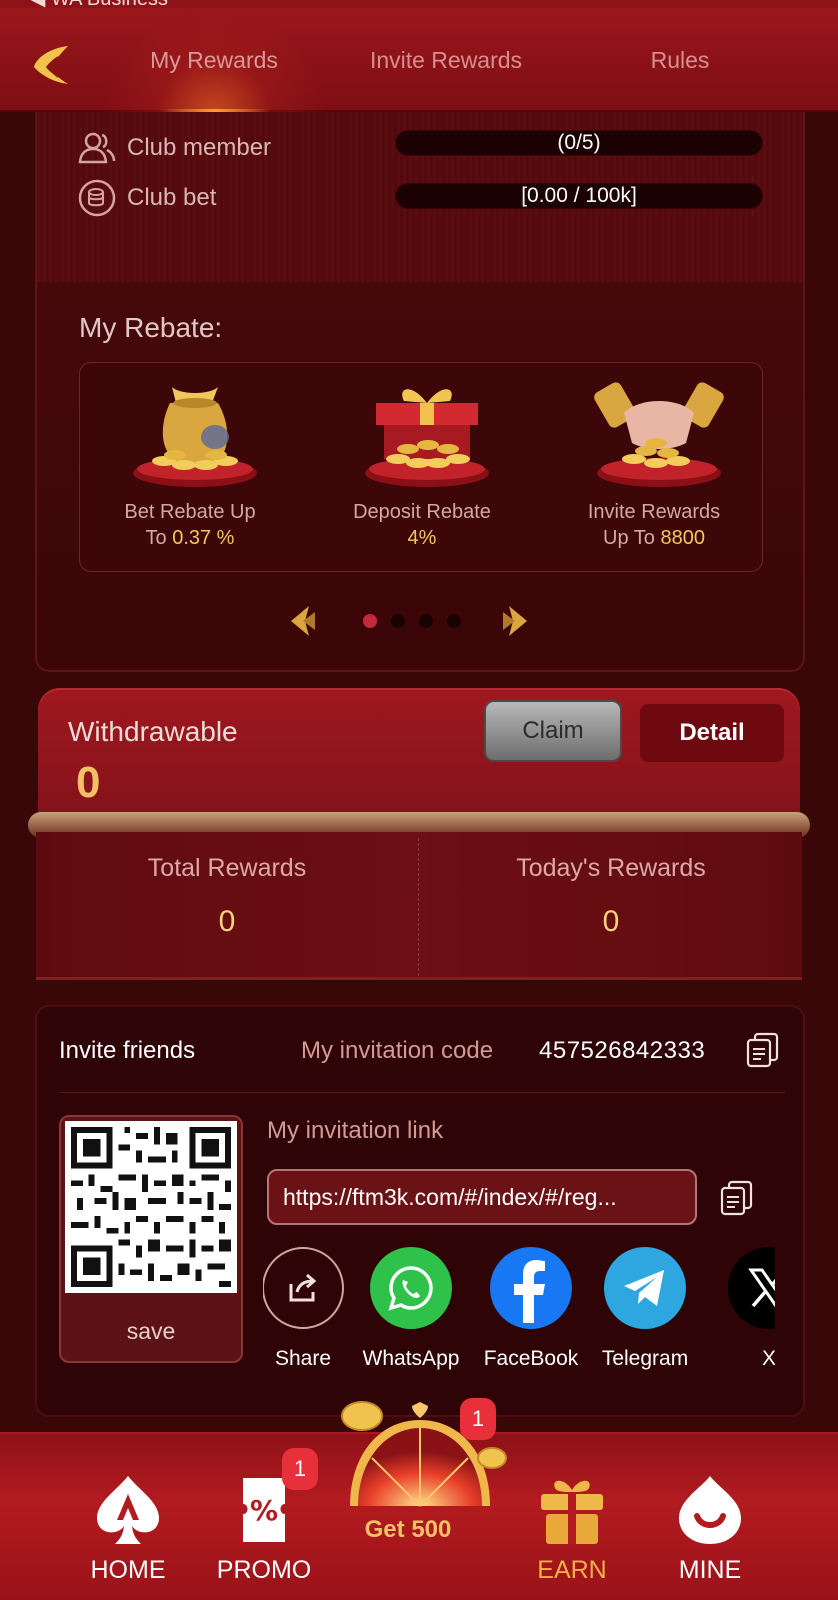  I want to click on top-bar: My Rewards Invite Rewards Rules, so click(419, 60).